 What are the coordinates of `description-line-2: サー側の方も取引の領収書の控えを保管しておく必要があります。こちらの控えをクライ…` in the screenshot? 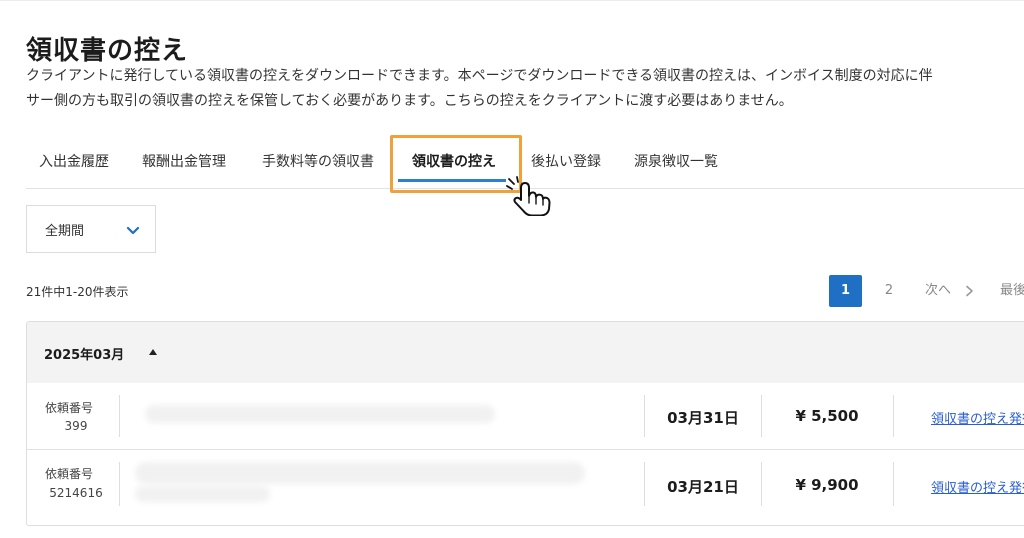 It's located at (409, 101).